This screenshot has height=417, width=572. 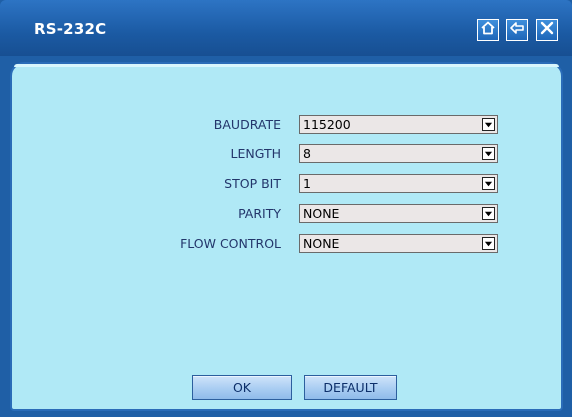 What do you see at coordinates (398, 243) in the screenshot?
I see `flow-control-select: NONE` at bounding box center [398, 243].